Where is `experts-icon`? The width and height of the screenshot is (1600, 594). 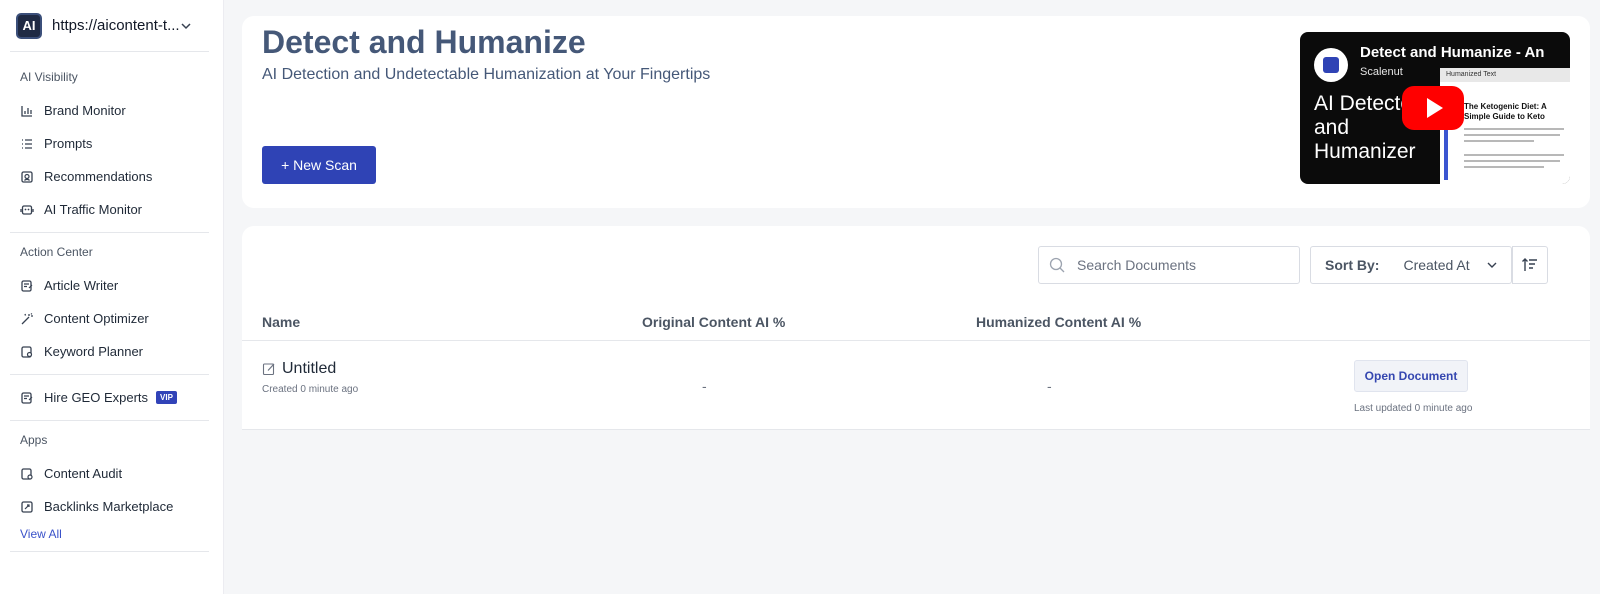 experts-icon is located at coordinates (27, 397).